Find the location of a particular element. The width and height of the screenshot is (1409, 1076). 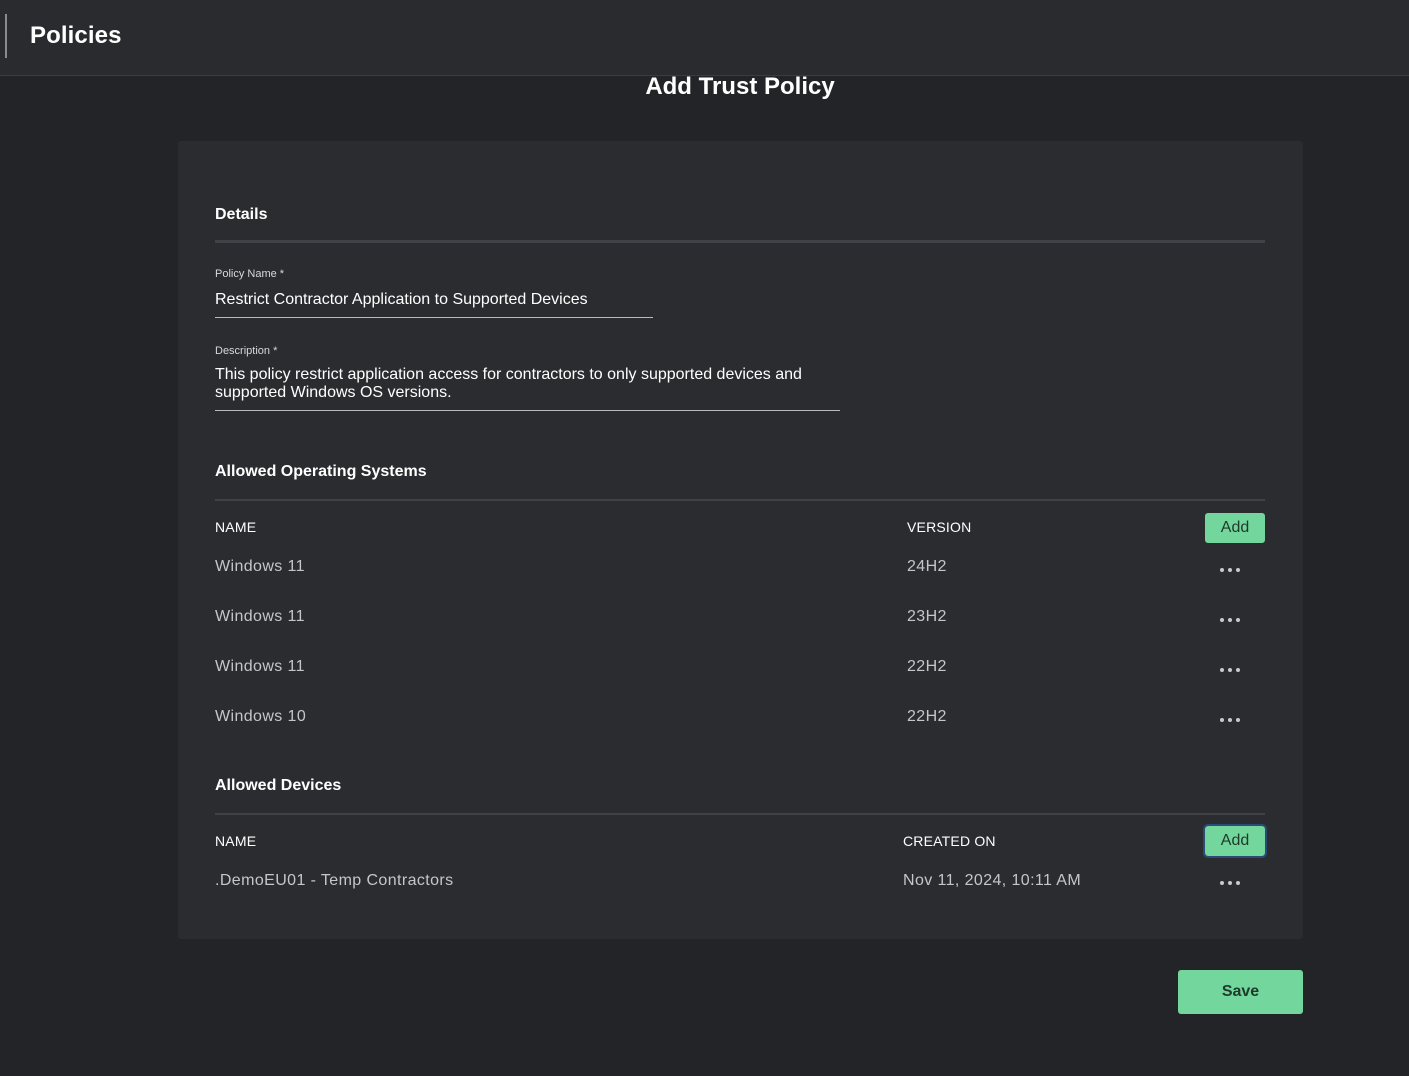

os-divider is located at coordinates (740, 500).